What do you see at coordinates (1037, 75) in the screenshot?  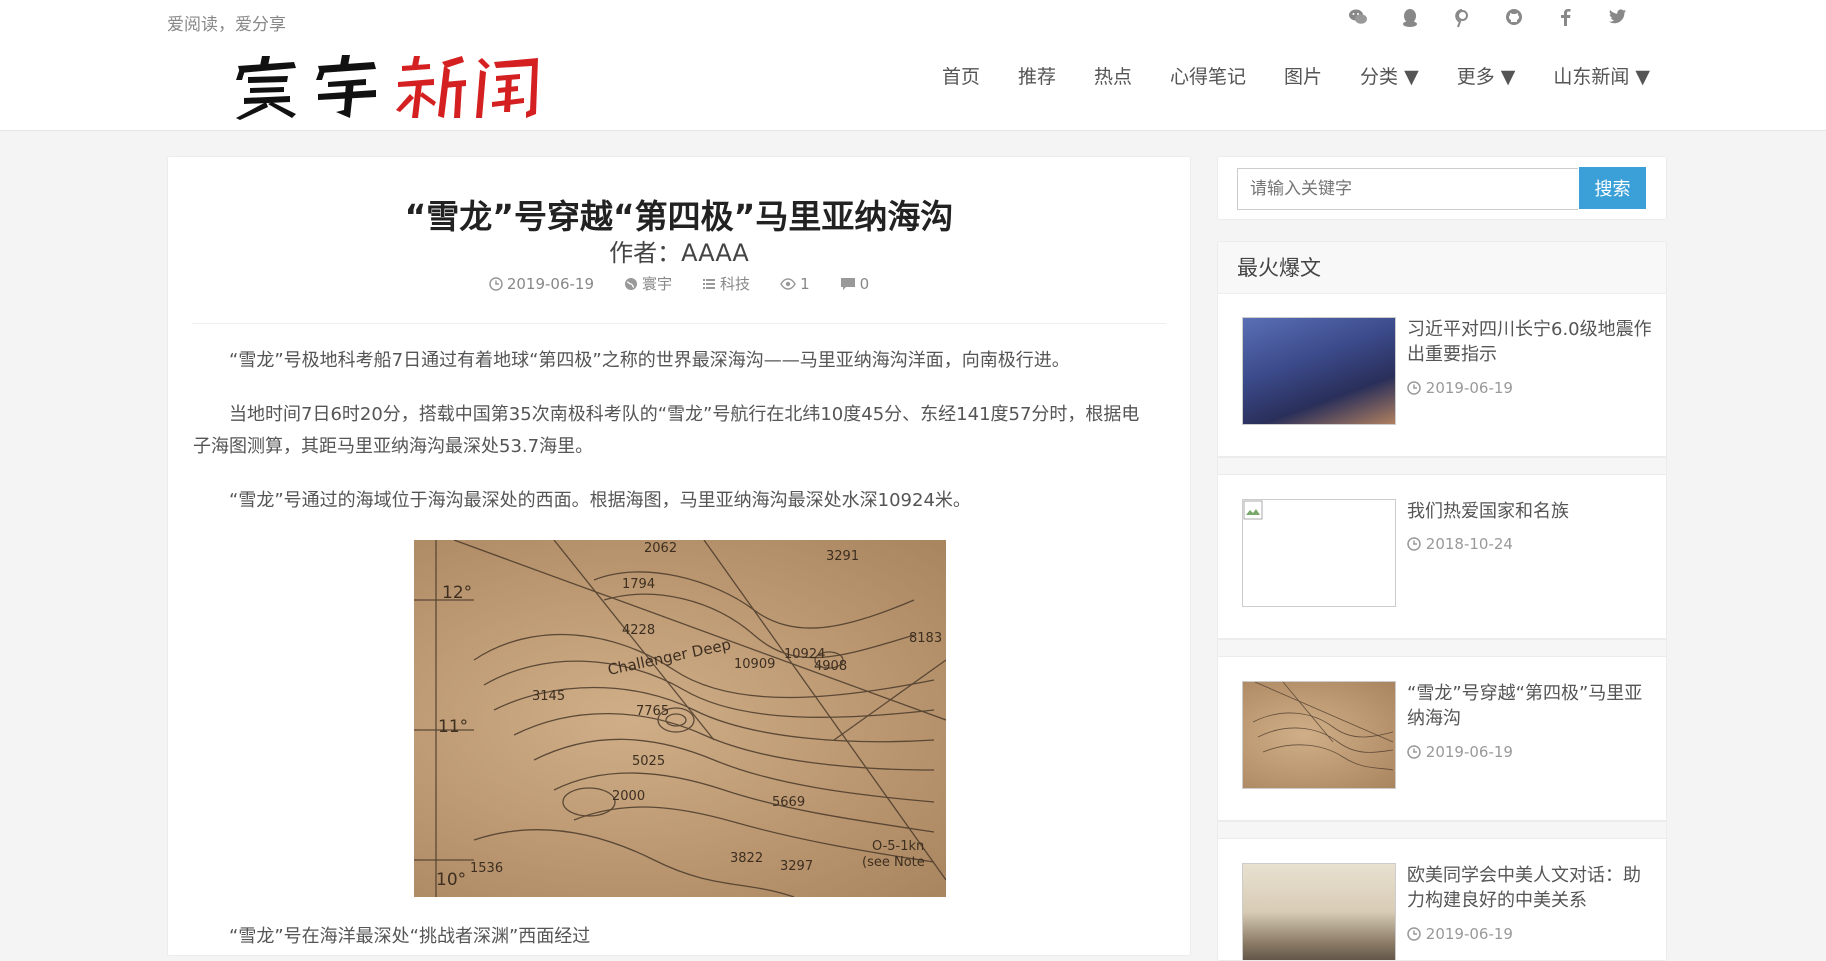 I see `nav-recommend: 推荐` at bounding box center [1037, 75].